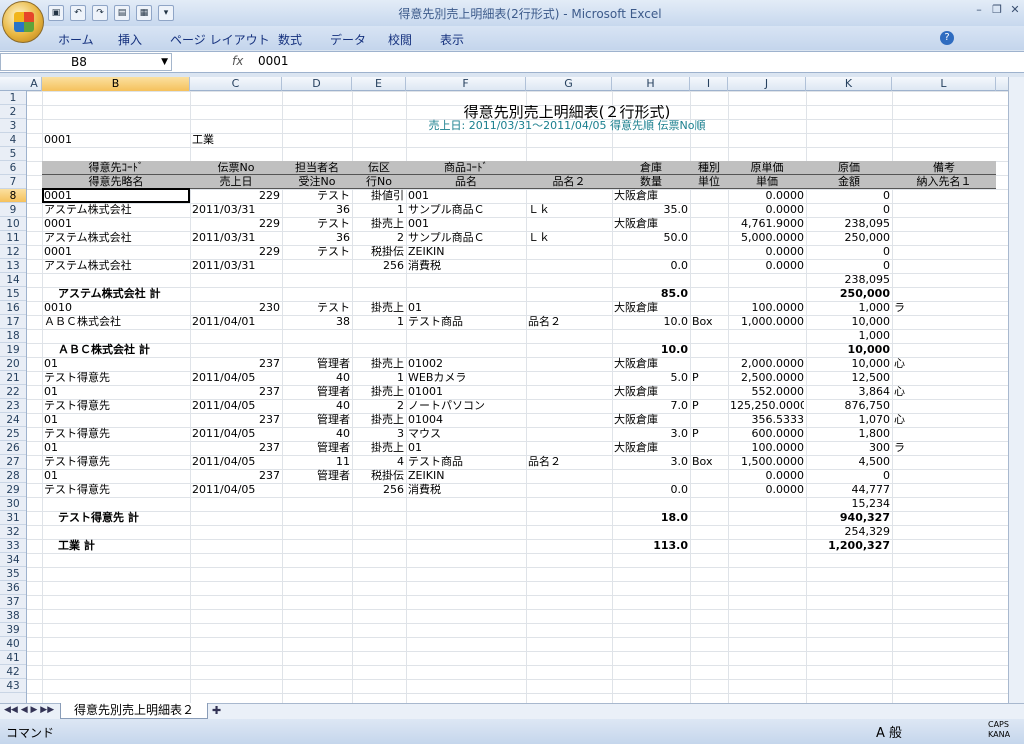 This screenshot has height=744, width=1024. Describe the element at coordinates (13, 392) in the screenshot. I see `row-header: 22` at that location.